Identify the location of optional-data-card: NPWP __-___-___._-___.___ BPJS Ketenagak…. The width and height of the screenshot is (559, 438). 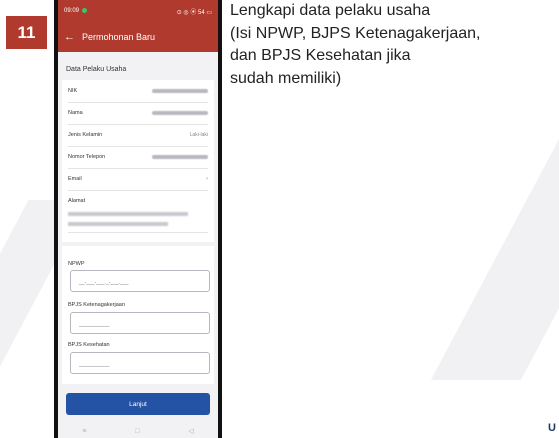
(138, 315).